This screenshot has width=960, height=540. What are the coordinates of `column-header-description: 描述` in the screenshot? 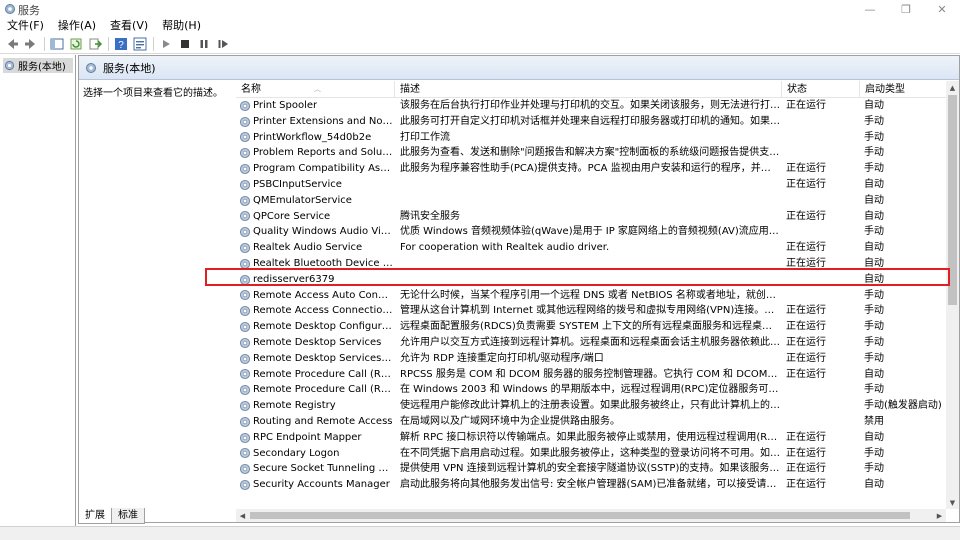 It's located at (588, 89).